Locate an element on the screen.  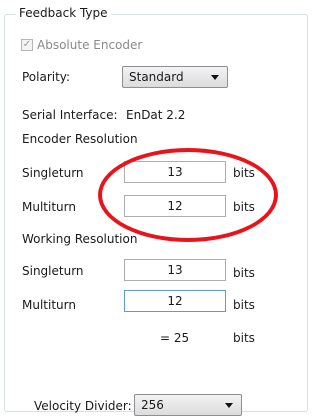
absolute-encoder-label: Absolute Encoder is located at coordinates (90, 45).